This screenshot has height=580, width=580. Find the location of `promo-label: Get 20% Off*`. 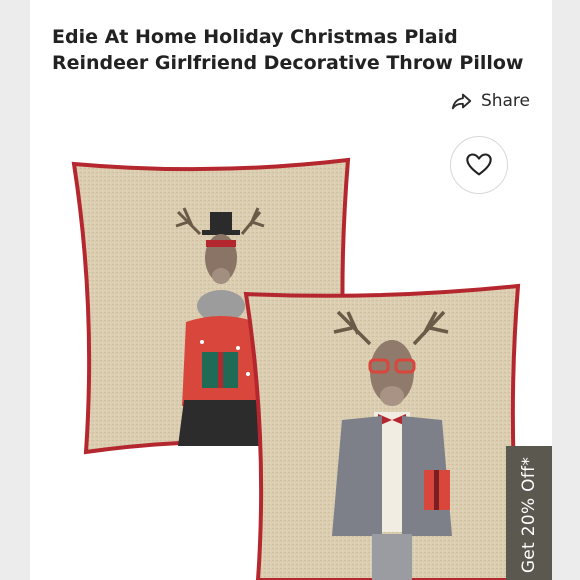

promo-label: Get 20% Off* is located at coordinates (529, 515).